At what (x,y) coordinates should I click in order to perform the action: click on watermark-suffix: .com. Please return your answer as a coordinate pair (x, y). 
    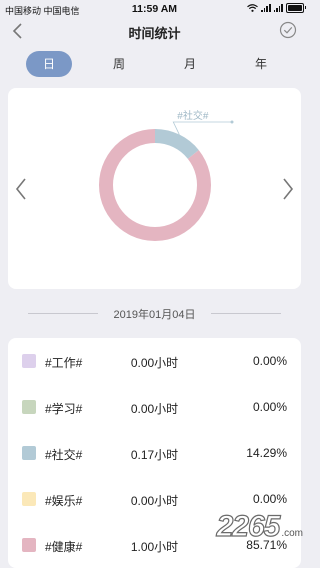
    Looking at the image, I should click on (292, 533).